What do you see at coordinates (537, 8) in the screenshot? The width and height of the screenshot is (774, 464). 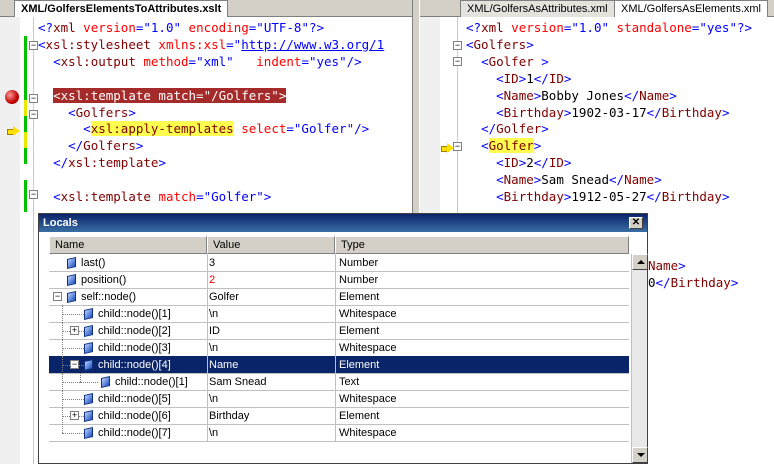 I see `tab-golfers-as-attributes: XML/GolfersAsAttributes.xml` at bounding box center [537, 8].